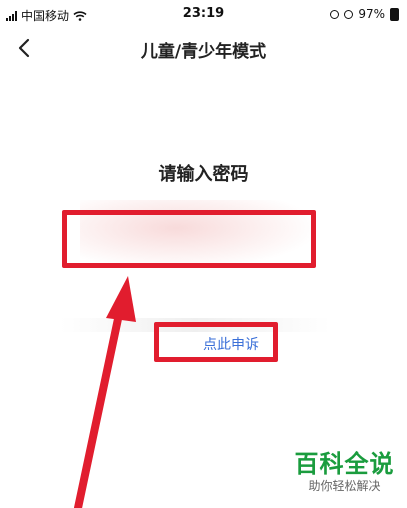  Describe the element at coordinates (203, 14) in the screenshot. I see `status-bar: 中国移动 23:19 97%` at that location.